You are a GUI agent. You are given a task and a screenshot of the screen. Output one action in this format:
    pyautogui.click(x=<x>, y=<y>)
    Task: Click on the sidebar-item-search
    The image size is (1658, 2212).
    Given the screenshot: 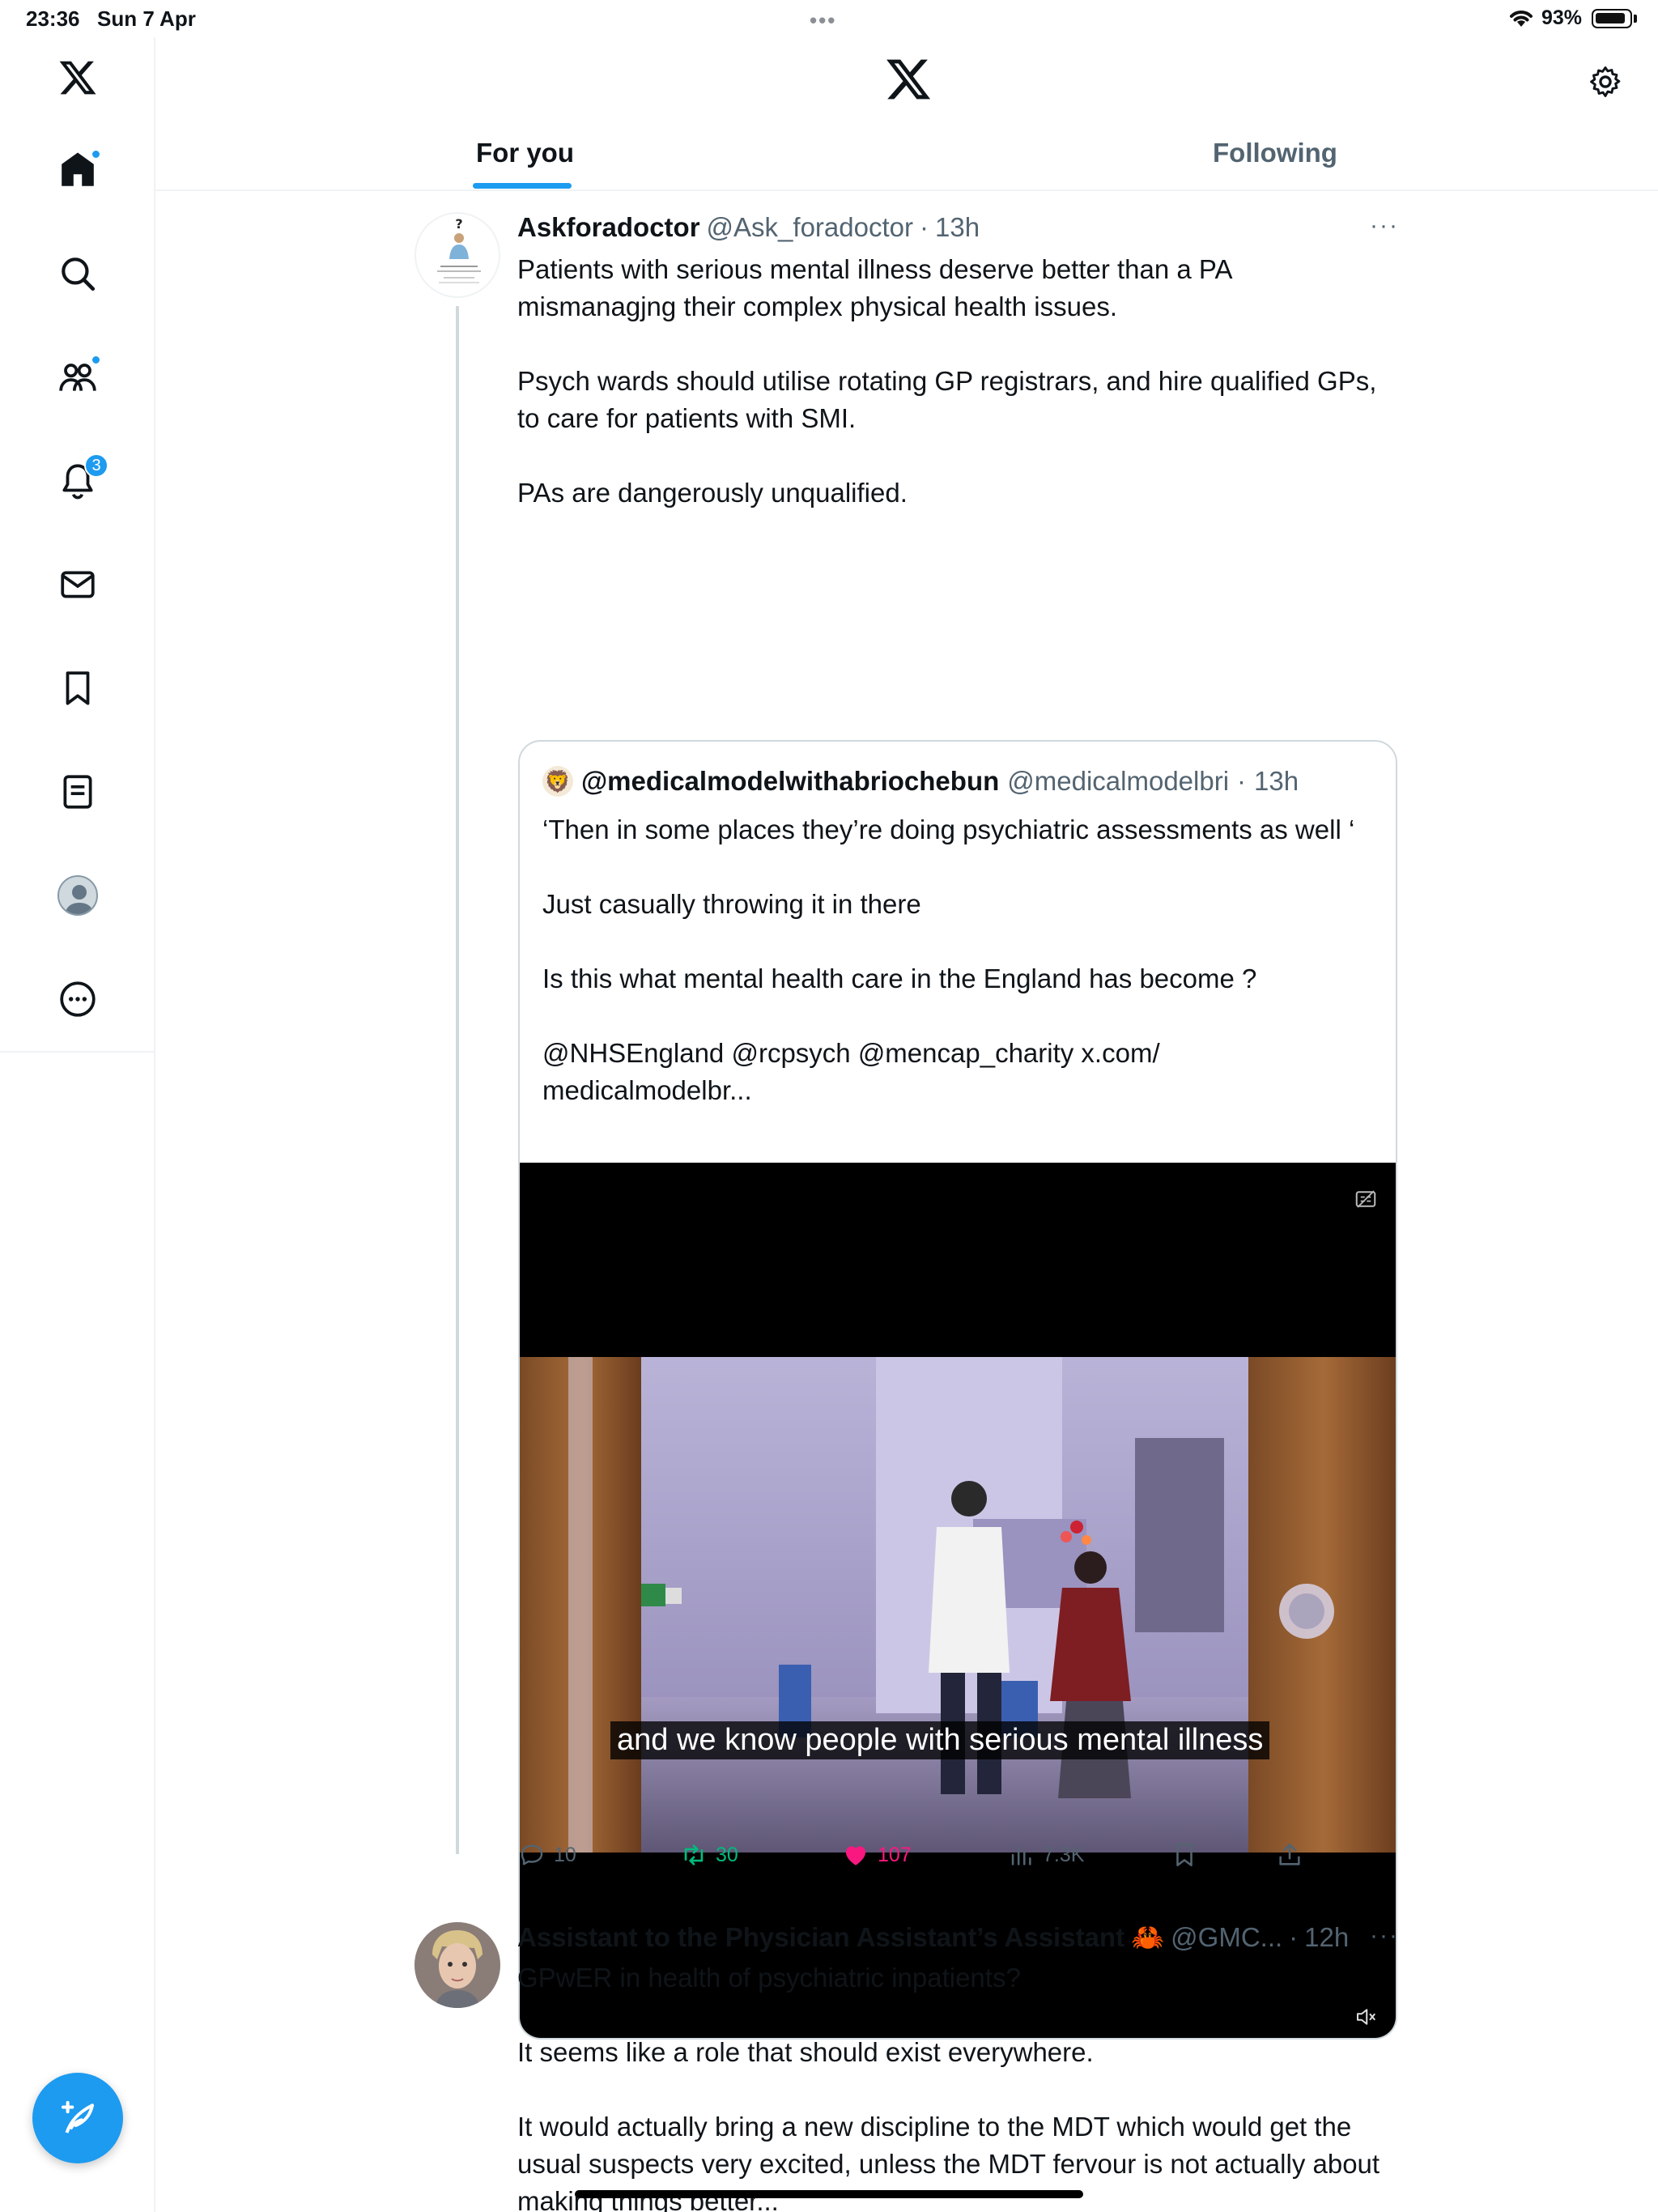 What is the action you would take?
    pyautogui.click(x=77, y=274)
    